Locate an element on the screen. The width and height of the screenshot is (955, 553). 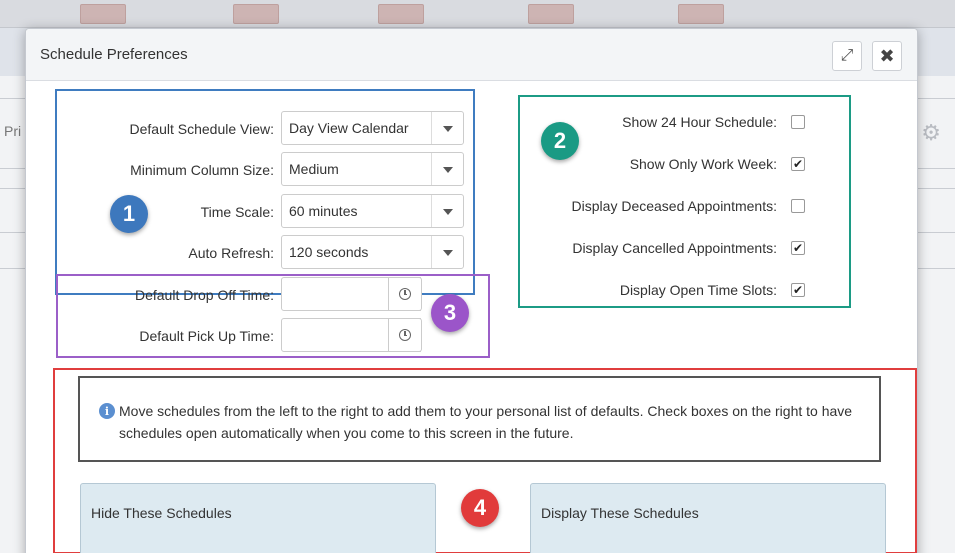
pick-up-time-picker-button is located at coordinates (405, 335).